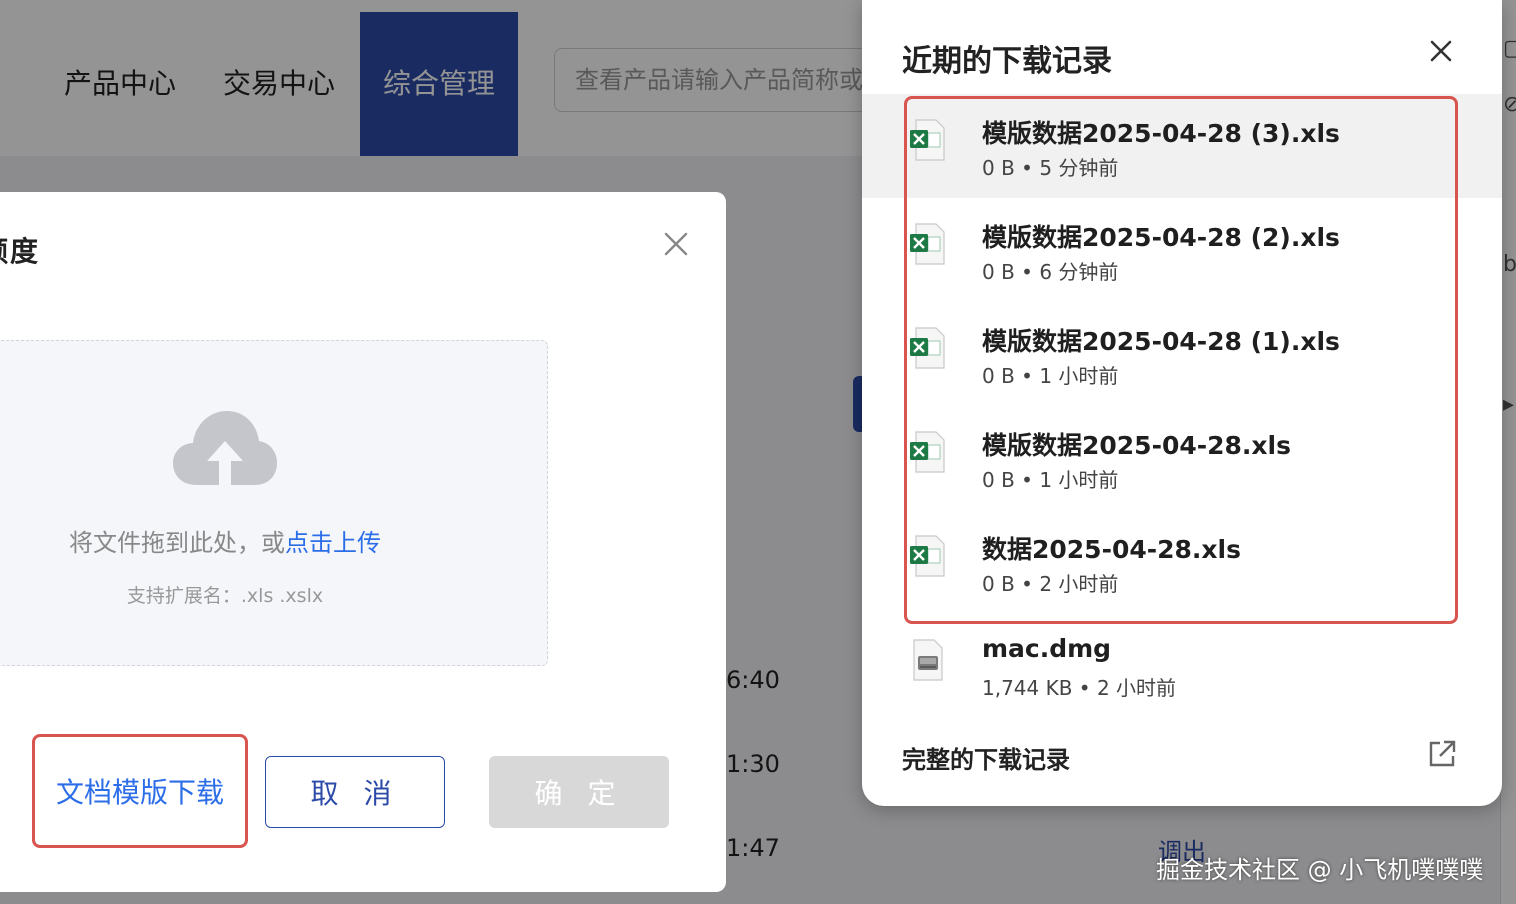 This screenshot has width=1516, height=904. I want to click on upload-prompt-text: 将文件拖到此处，或, so click(177, 543).